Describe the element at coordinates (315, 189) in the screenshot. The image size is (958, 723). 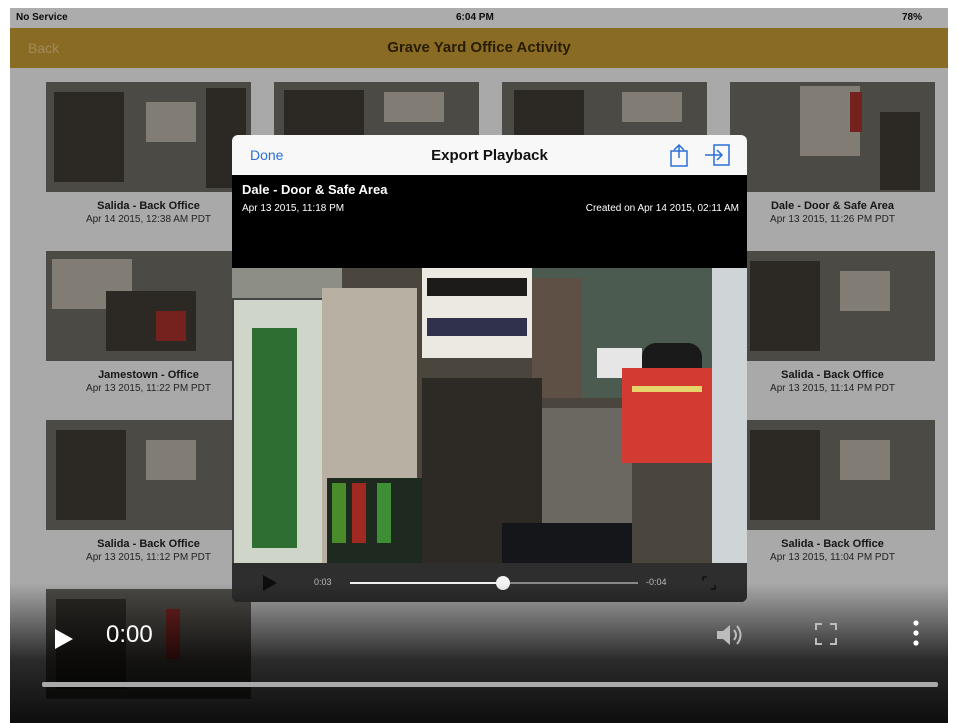
I see `camera-name: Dale - Door & Safe Area` at that location.